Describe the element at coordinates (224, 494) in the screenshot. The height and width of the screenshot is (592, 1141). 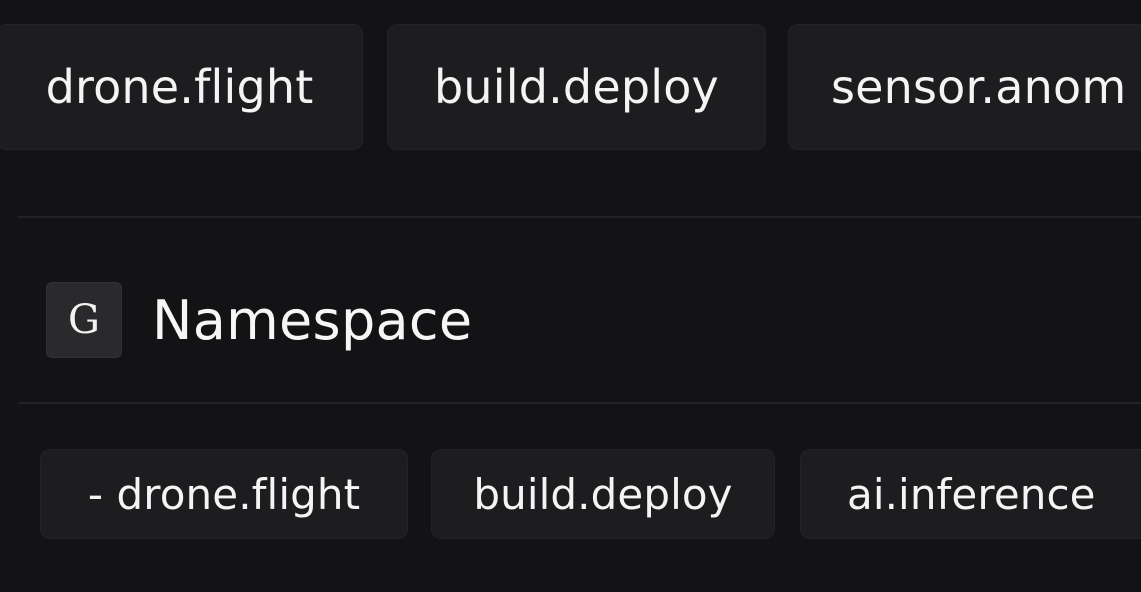
I see `namespace-chip-drone-flight: - drone.flight` at that location.